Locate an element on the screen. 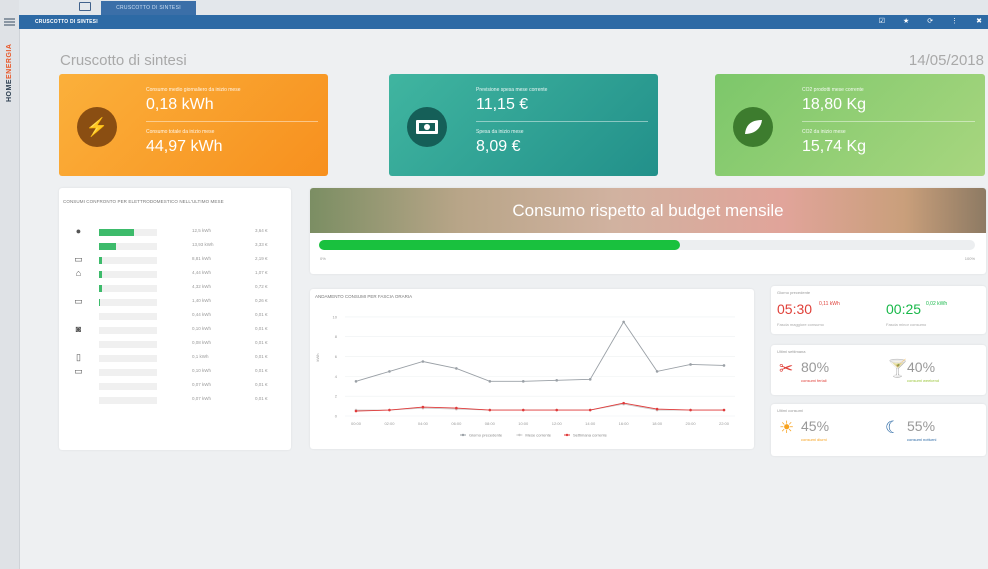 The height and width of the screenshot is (569, 988). more-icon: ⋮ is located at coordinates (954, 22).